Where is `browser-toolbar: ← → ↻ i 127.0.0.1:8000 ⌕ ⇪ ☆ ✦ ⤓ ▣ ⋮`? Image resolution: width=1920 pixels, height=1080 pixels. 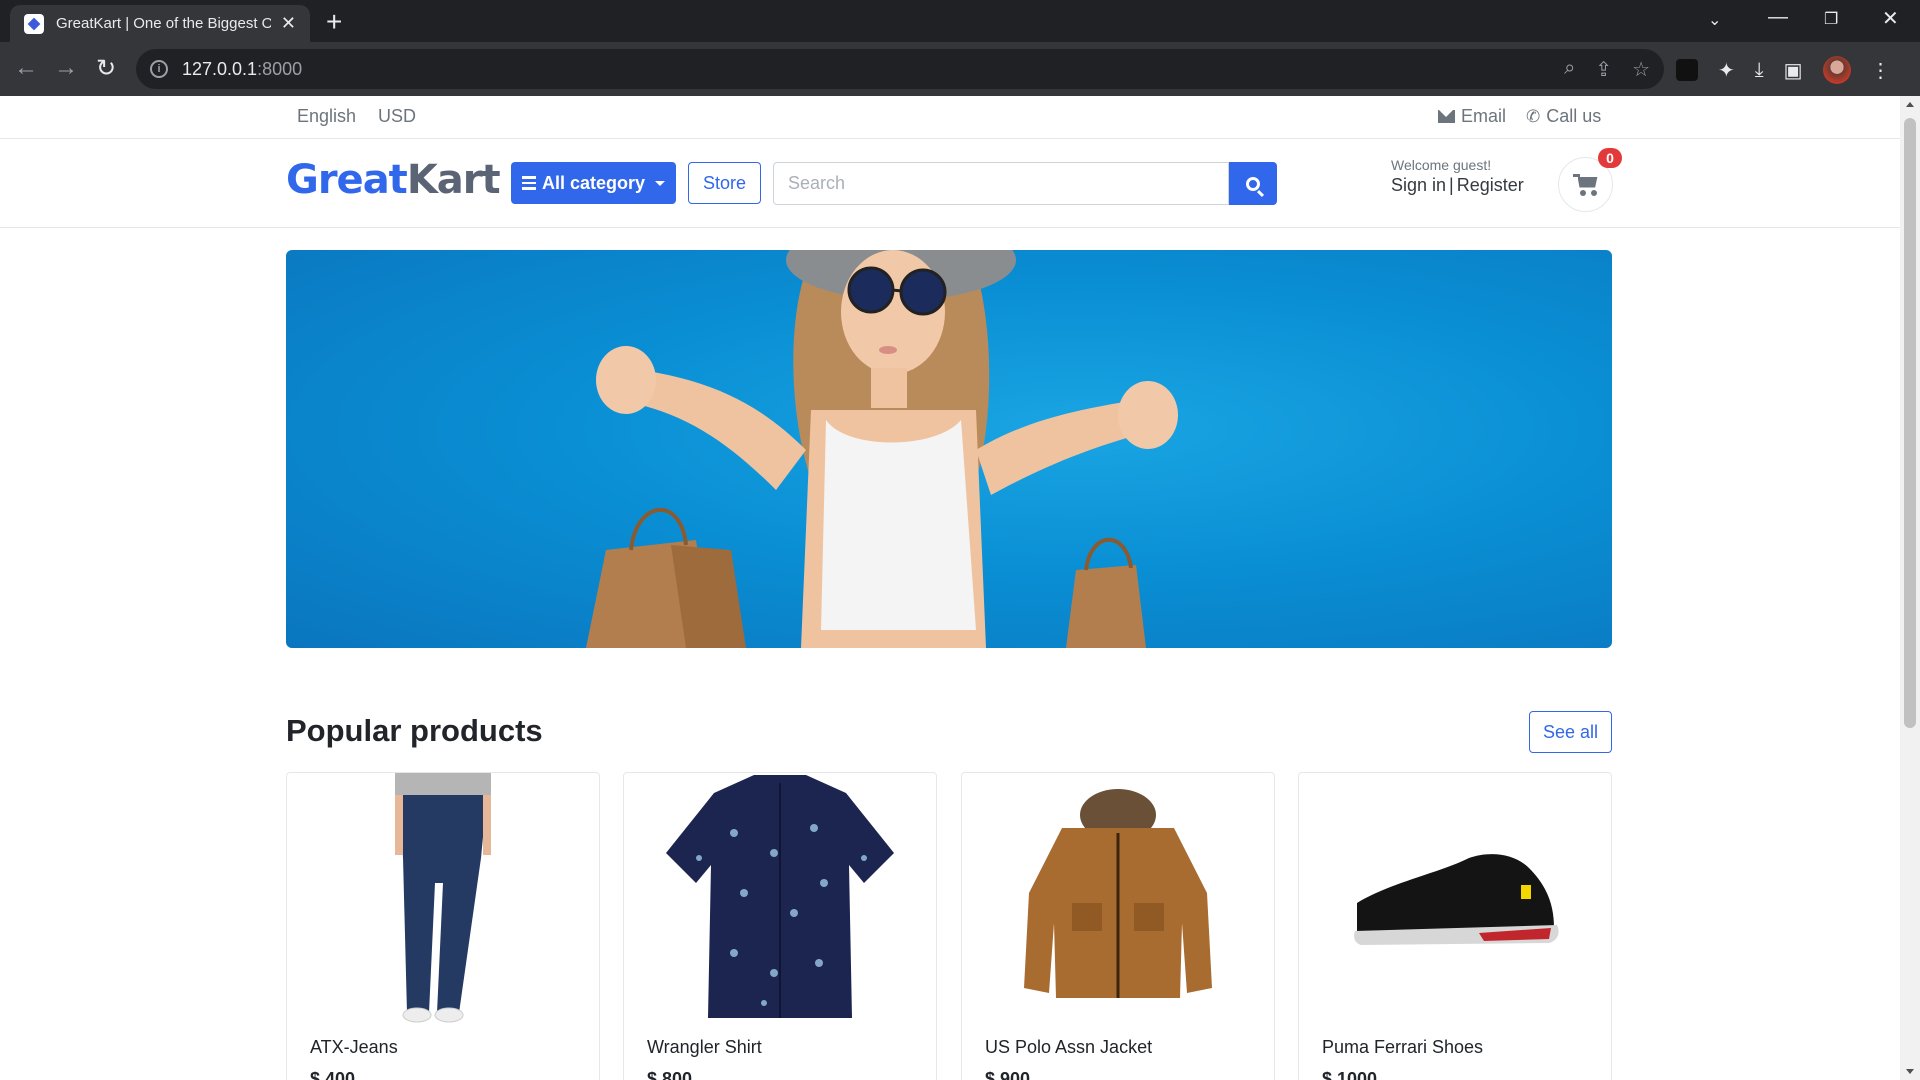
browser-toolbar: ← → ↻ i 127.0.0.1:8000 ⌕ ⇪ ☆ ✦ ⤓ ▣ ⋮ is located at coordinates (960, 69).